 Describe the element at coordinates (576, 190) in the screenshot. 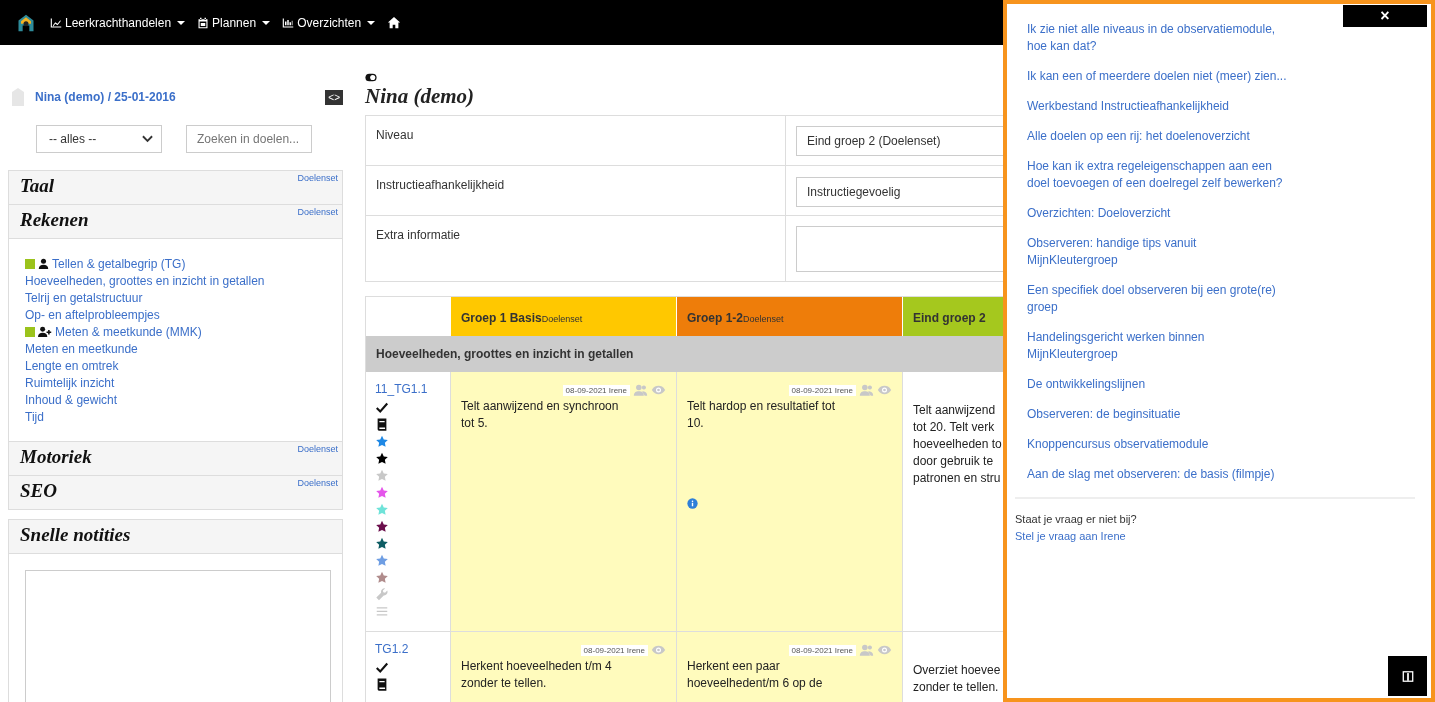

I see `info-label: Instructieafhankelijkheid` at that location.